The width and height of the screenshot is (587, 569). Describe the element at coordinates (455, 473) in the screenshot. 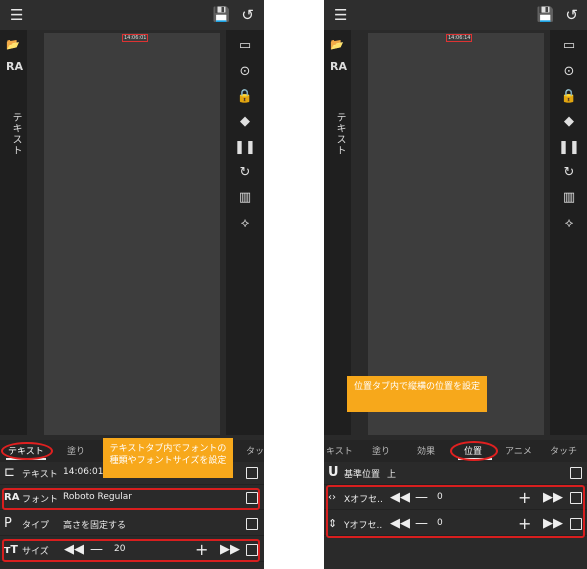

I see `row-anchor: U 基準位置 上` at that location.